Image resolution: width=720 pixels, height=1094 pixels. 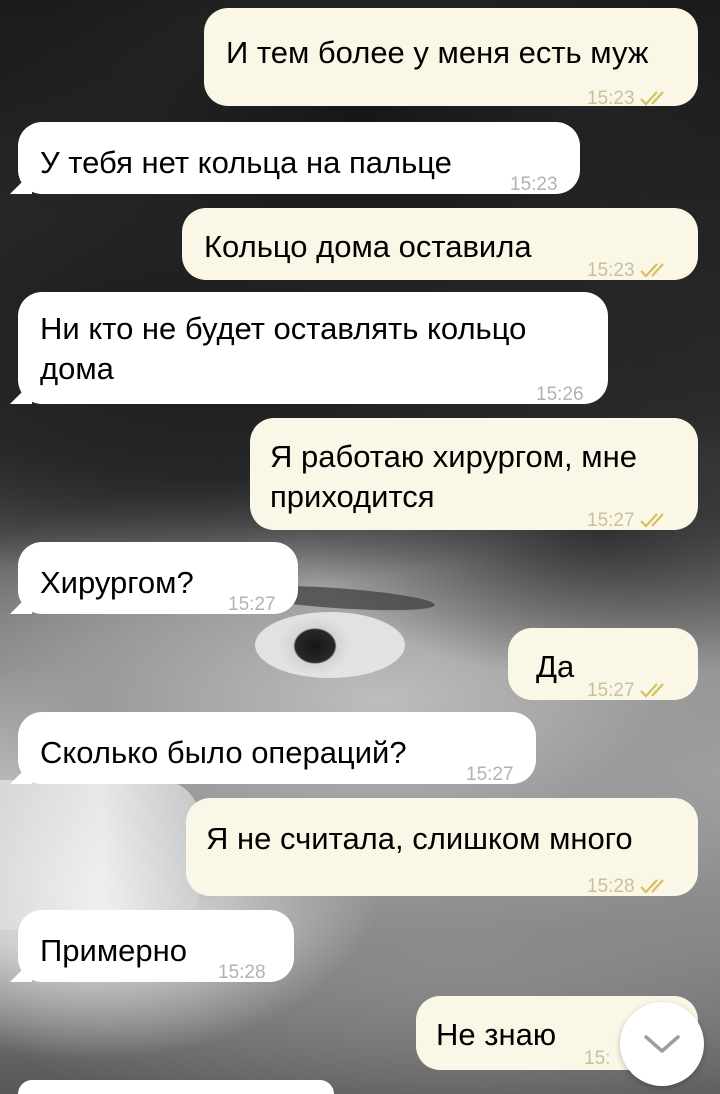 What do you see at coordinates (368, 246) in the screenshot?
I see `message-text: Кольцо дома оставила` at bounding box center [368, 246].